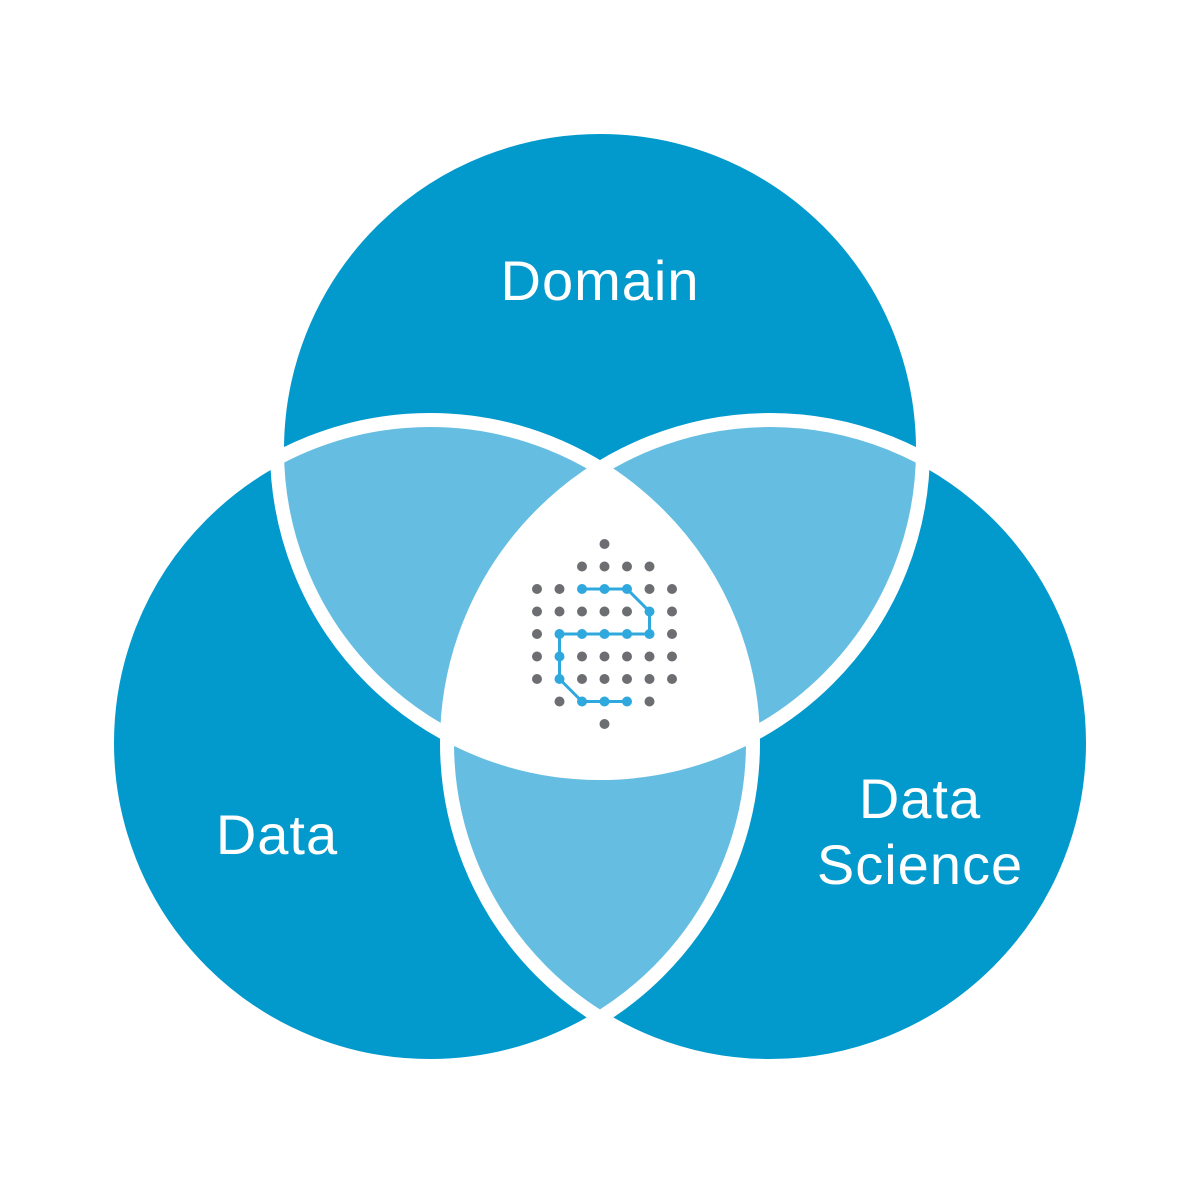 The width and height of the screenshot is (1200, 1200). Describe the element at coordinates (277, 834) in the screenshot. I see `label-data: Data` at that location.